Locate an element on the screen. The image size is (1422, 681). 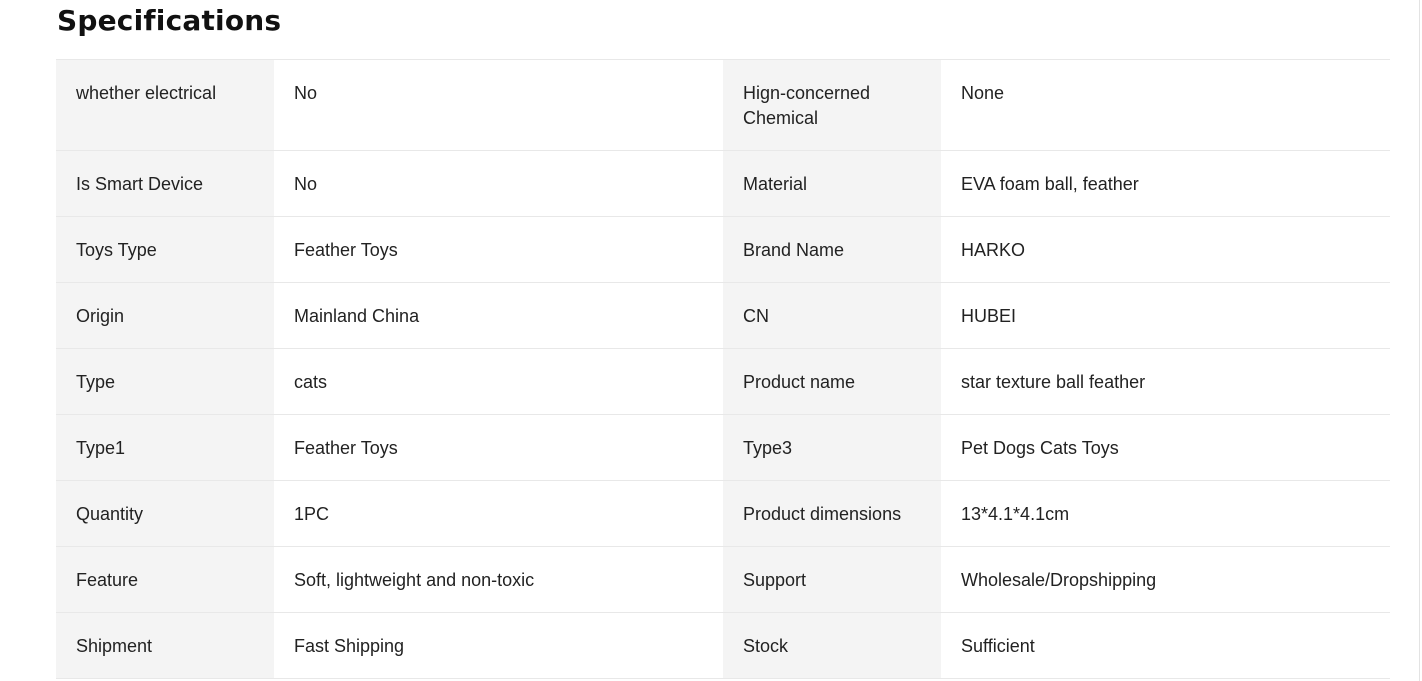
spec-key: Support is located at coordinates (832, 579).